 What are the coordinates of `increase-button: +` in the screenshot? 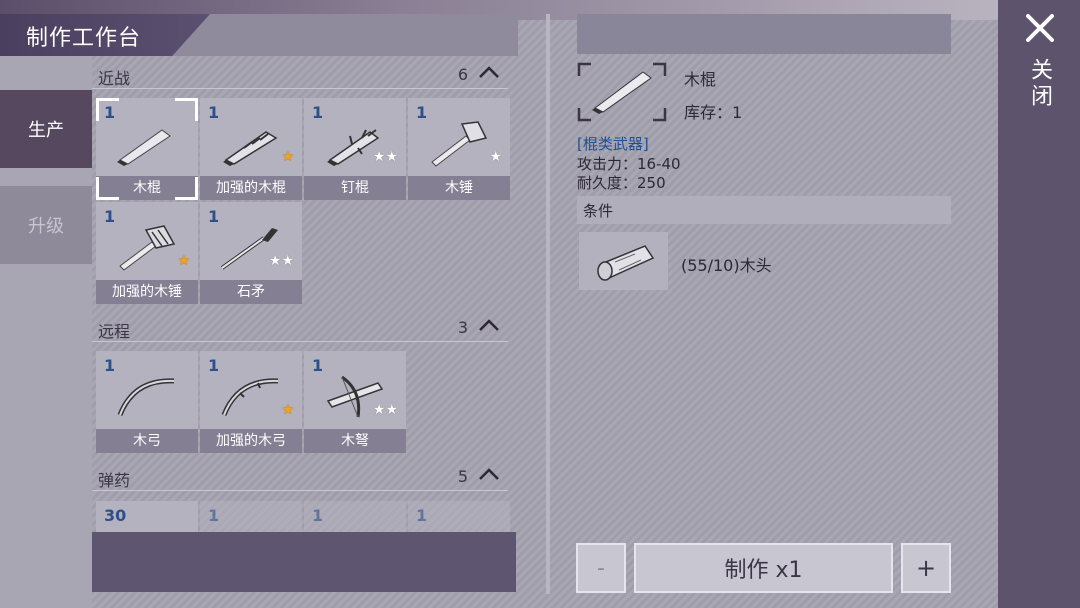 It's located at (926, 568).